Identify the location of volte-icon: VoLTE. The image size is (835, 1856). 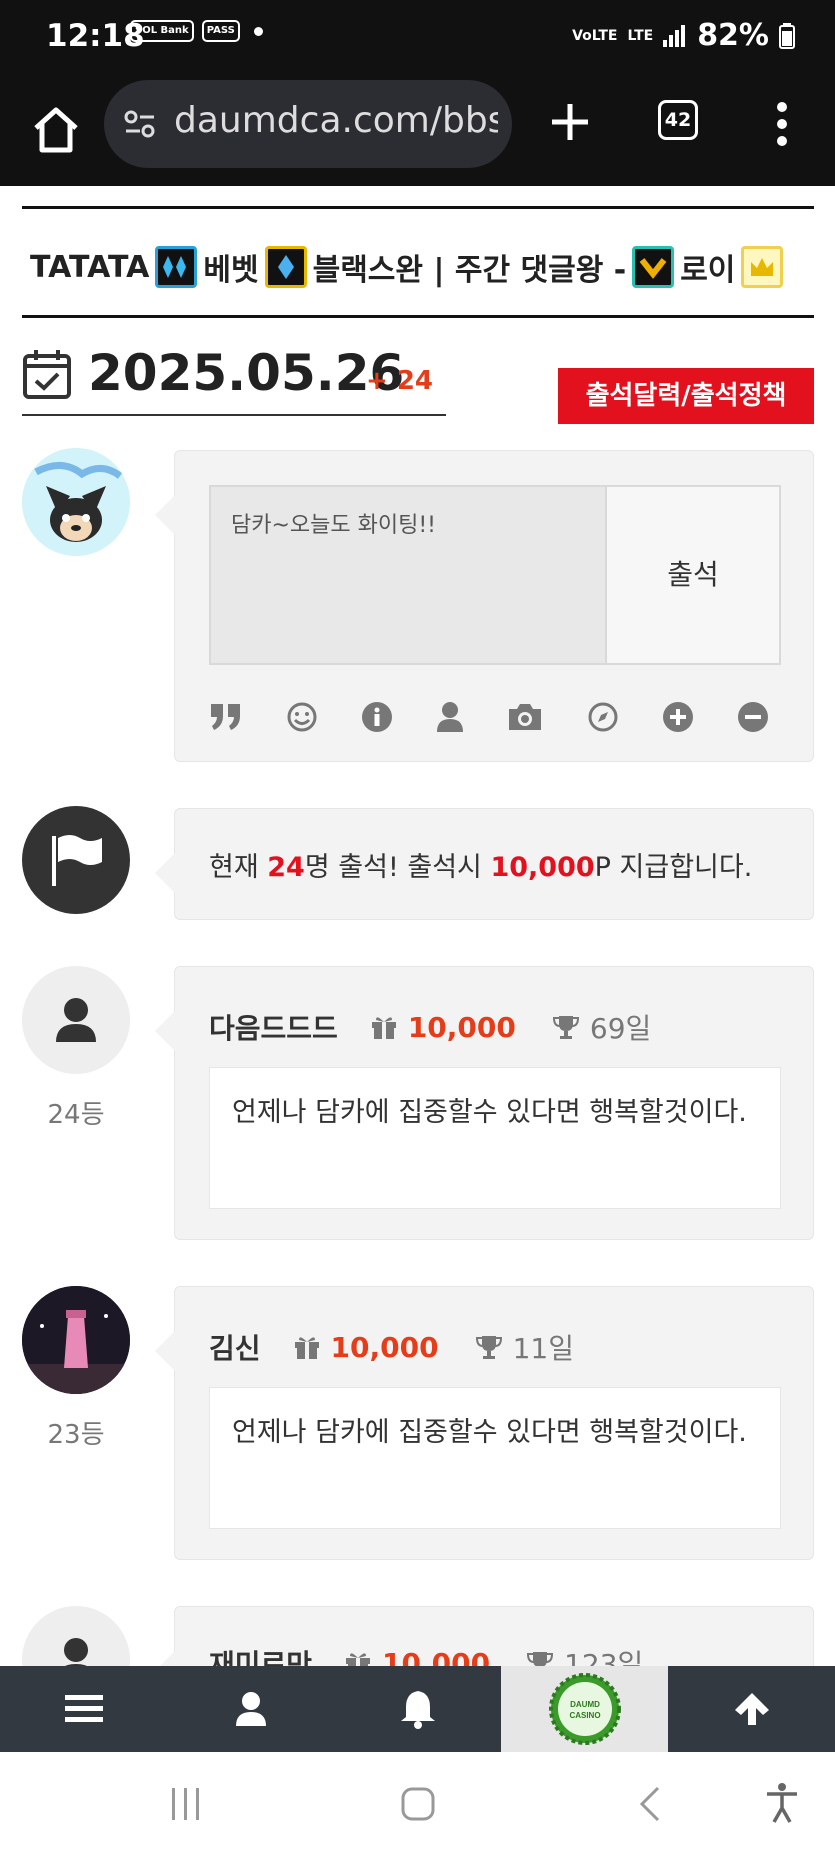
(595, 35).